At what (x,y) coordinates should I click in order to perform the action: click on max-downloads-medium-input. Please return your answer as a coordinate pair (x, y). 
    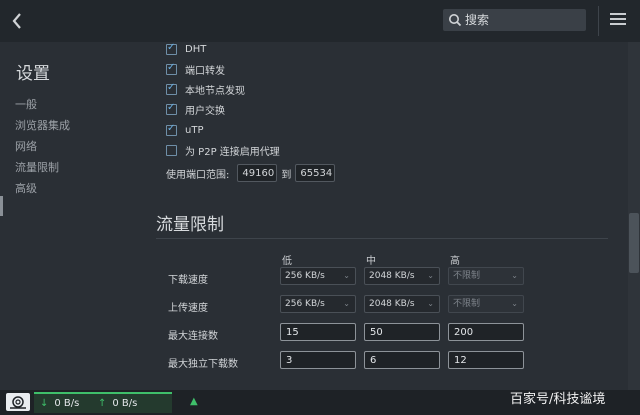
    Looking at the image, I should click on (402, 360).